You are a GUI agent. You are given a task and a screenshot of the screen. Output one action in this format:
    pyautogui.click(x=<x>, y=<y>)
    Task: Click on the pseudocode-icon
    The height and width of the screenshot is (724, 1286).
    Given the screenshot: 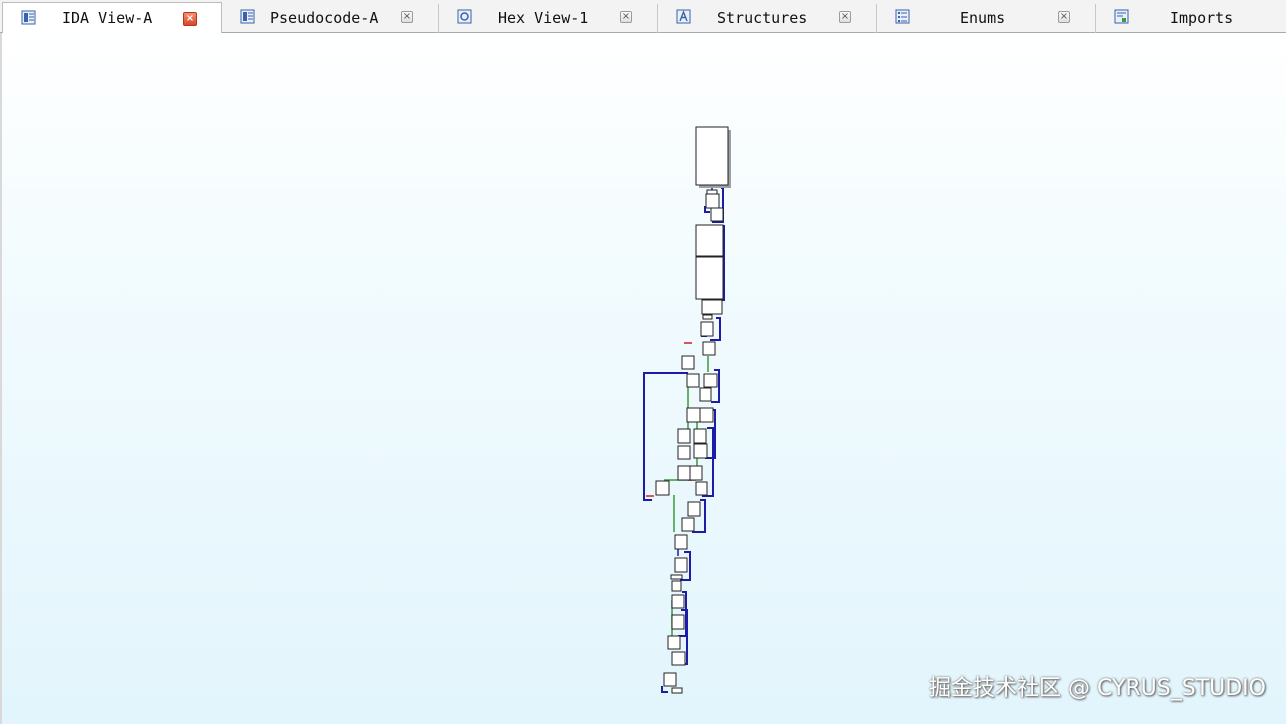 What is the action you would take?
    pyautogui.click(x=247, y=16)
    